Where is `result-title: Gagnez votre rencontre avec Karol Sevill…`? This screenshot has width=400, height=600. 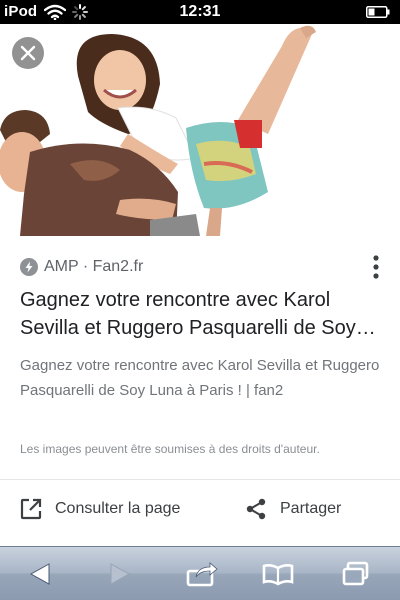
result-title: Gagnez votre rencontre avec Karol Sevill… is located at coordinates (201, 314).